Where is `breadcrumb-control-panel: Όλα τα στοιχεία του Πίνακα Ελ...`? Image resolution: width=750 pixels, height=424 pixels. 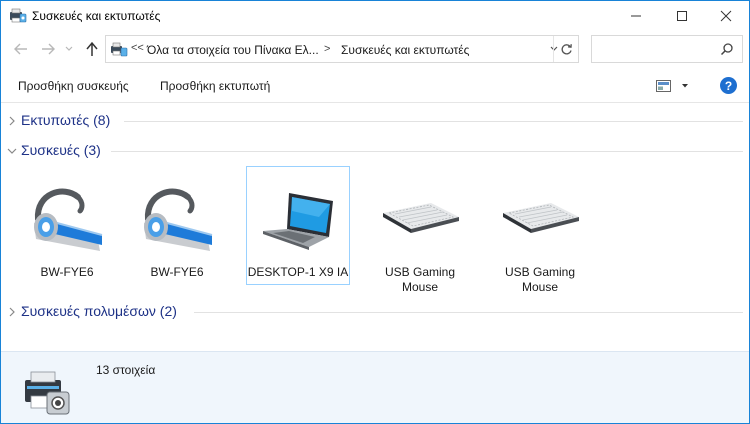 breadcrumb-control-panel: Όλα τα στοιχεία του Πίνακα Ελ... is located at coordinates (233, 50).